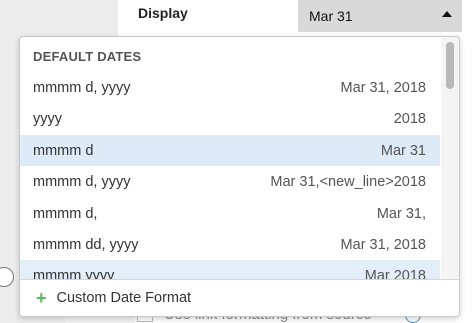  What do you see at coordinates (239, 297) in the screenshot?
I see `custom-date-format-button: + Custom Date Format` at bounding box center [239, 297].